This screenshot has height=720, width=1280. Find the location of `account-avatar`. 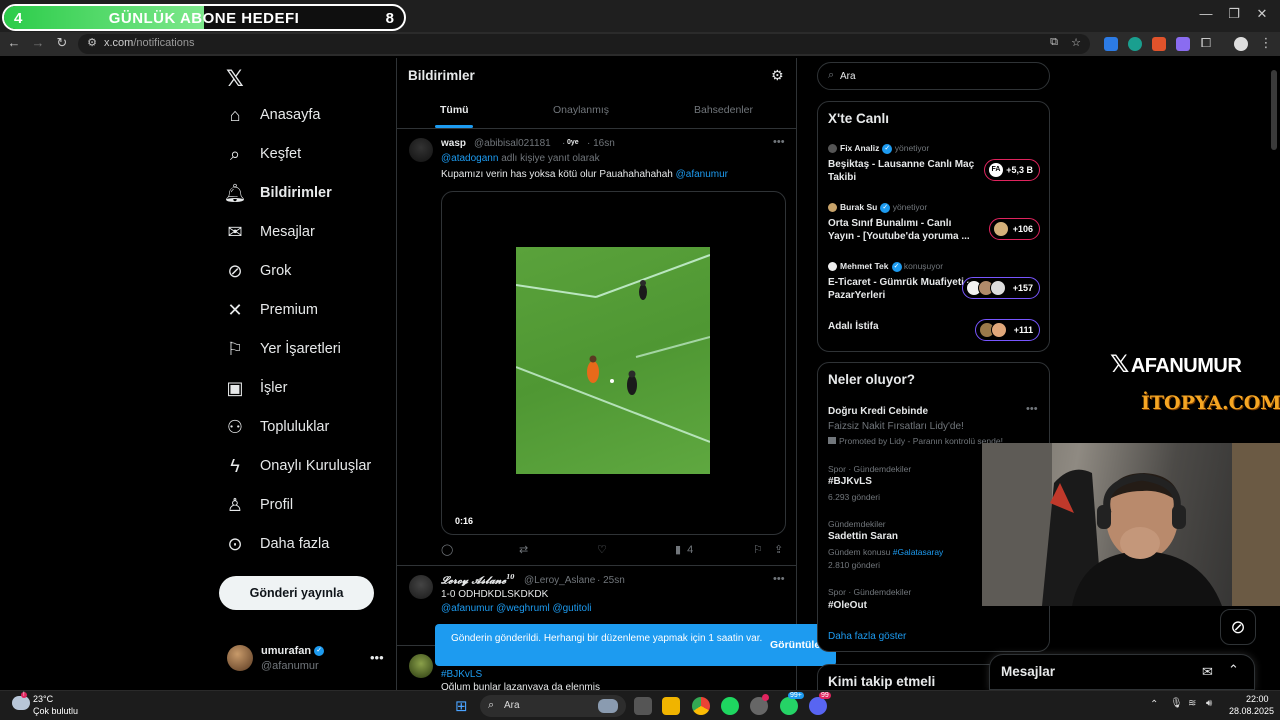

account-avatar is located at coordinates (240, 658).